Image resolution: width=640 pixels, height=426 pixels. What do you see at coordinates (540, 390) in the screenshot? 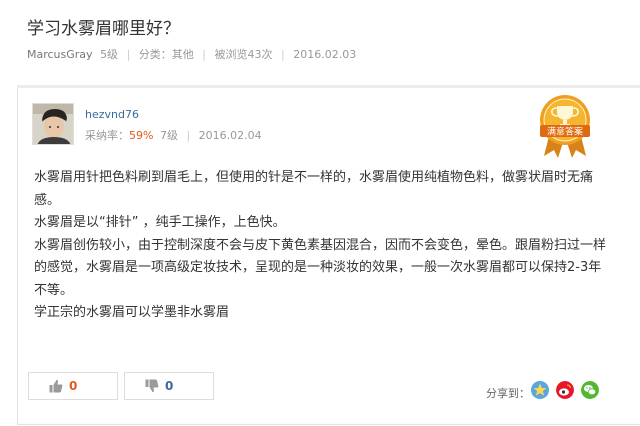
I see `qzone-star-icon` at bounding box center [540, 390].